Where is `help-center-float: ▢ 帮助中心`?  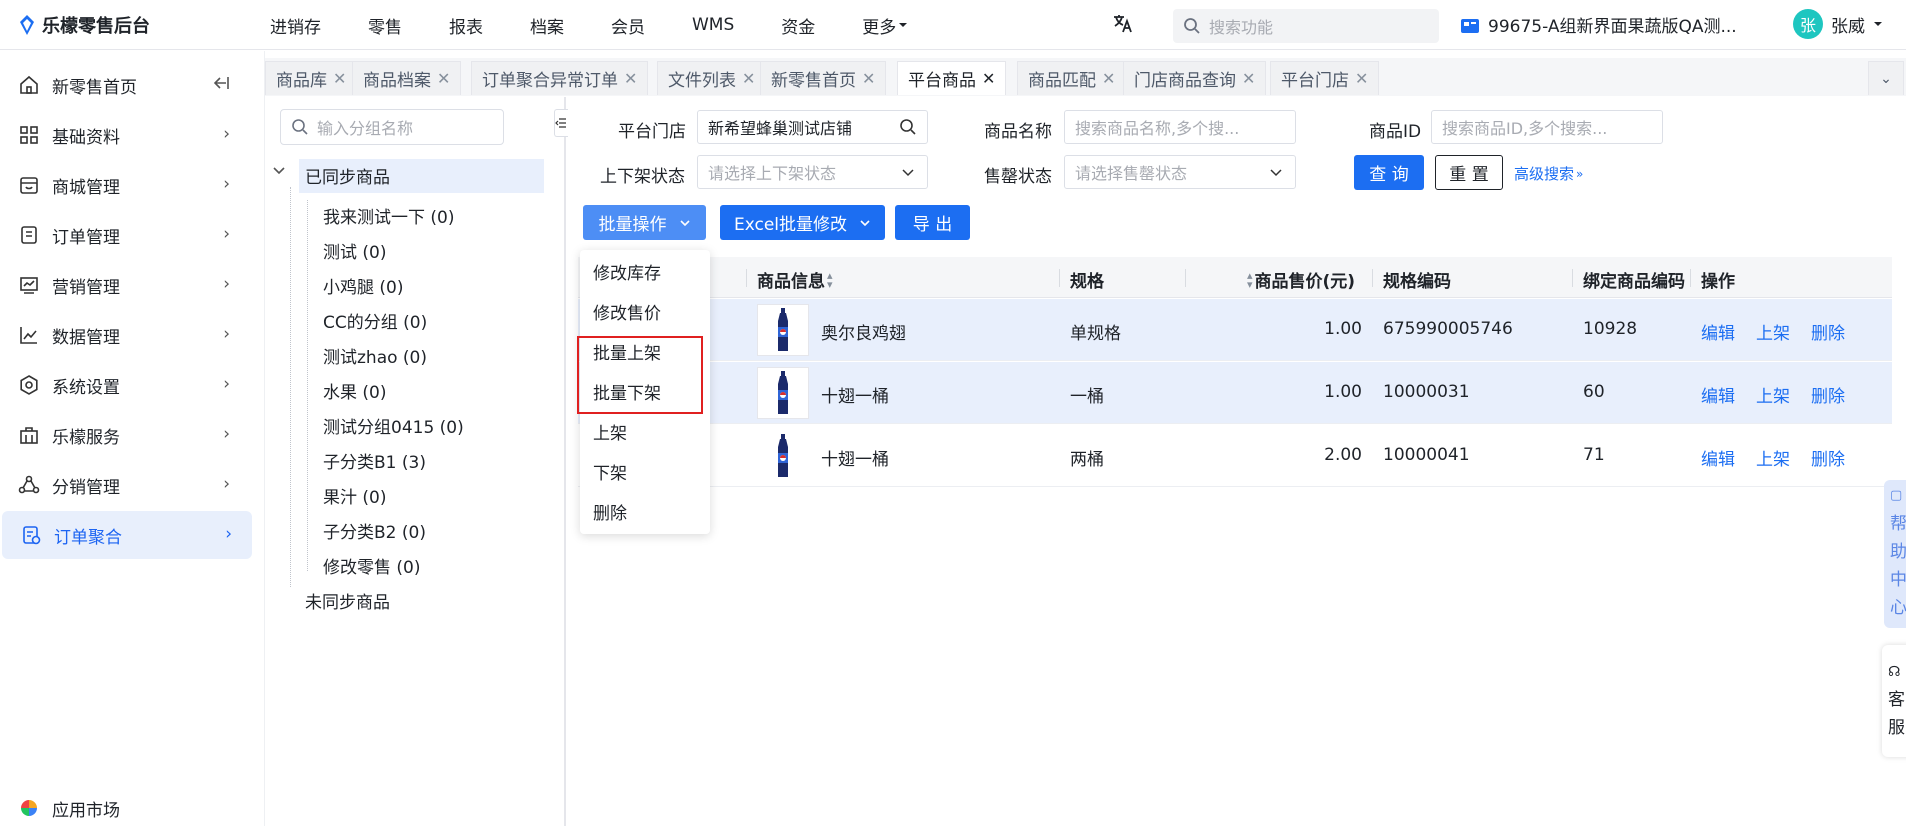
help-center-float: ▢ 帮助中心 is located at coordinates (1895, 554).